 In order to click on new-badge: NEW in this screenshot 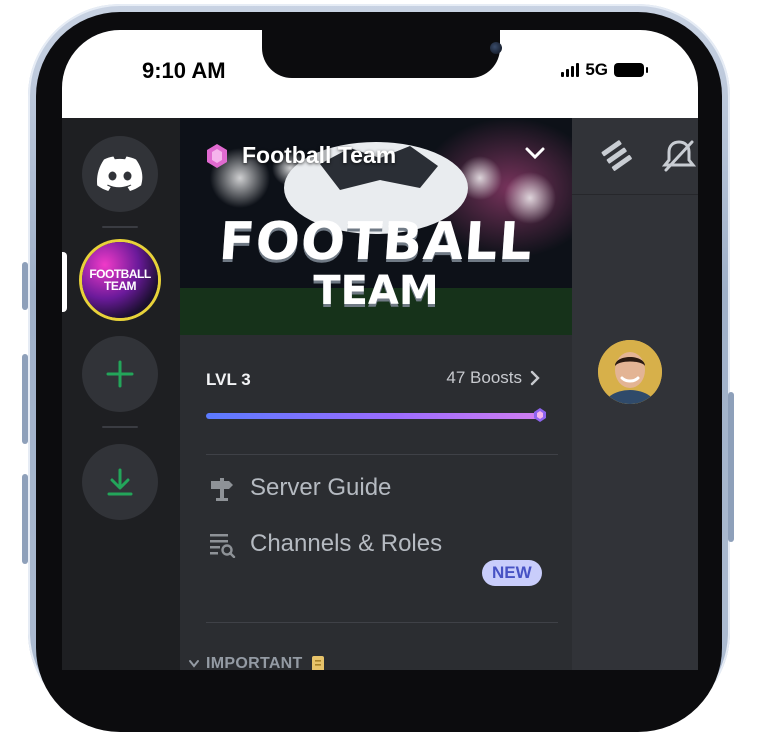, I will do `click(512, 573)`.